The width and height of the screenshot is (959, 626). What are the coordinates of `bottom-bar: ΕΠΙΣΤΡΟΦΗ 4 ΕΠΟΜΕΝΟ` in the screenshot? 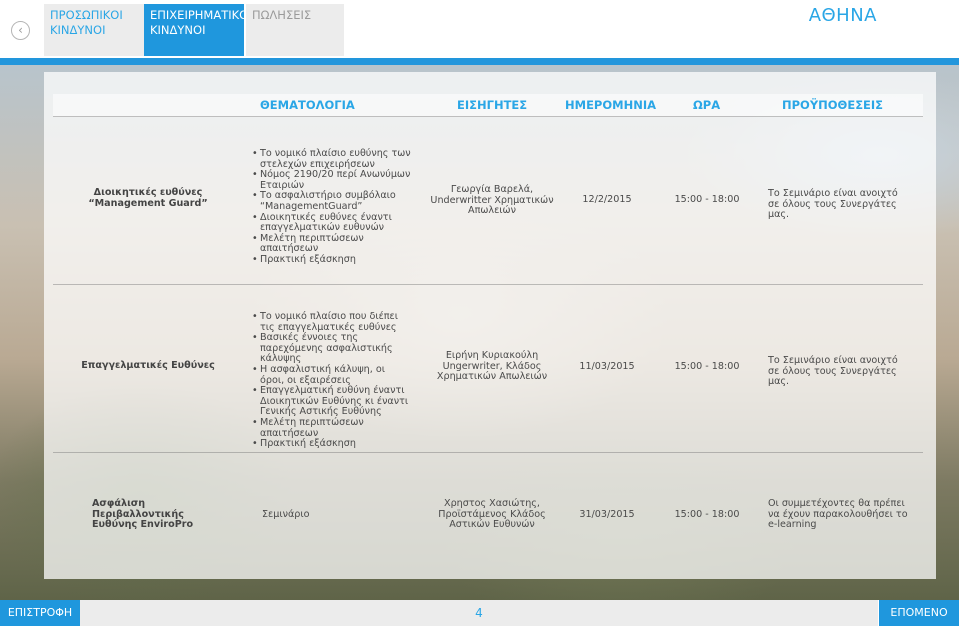 It's located at (479, 613).